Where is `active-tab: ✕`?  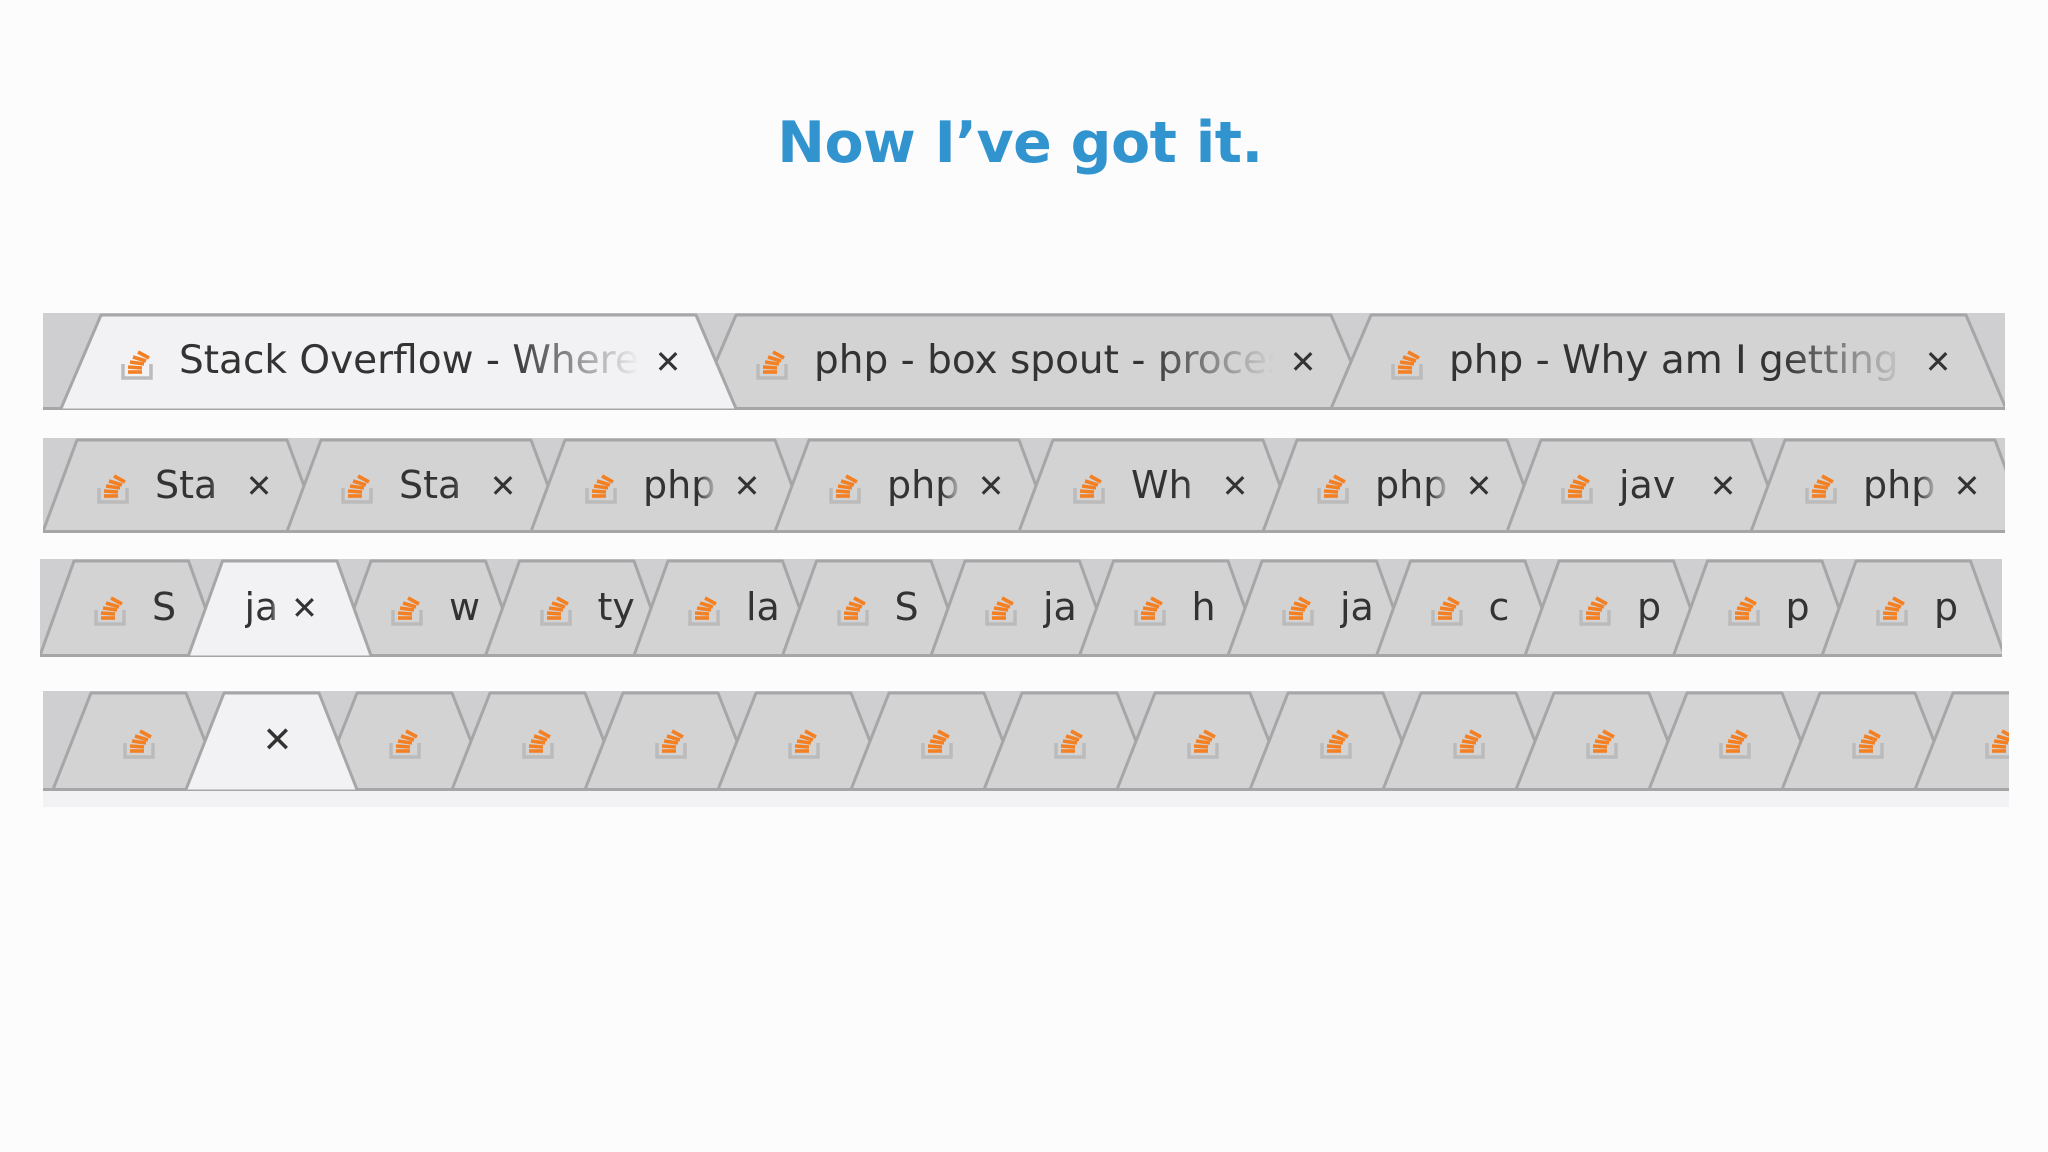 active-tab: ✕ is located at coordinates (271, 741).